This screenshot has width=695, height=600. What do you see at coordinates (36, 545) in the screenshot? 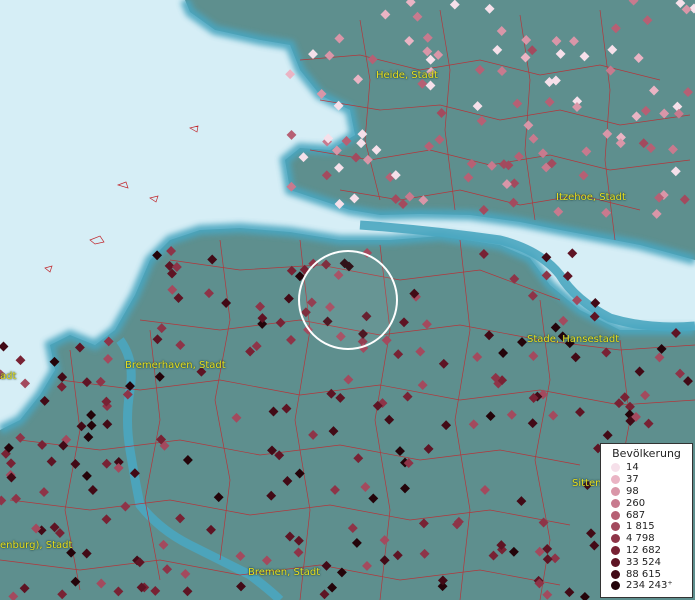
I see `label-oldenburg: enburg), Stadt` at bounding box center [36, 545].